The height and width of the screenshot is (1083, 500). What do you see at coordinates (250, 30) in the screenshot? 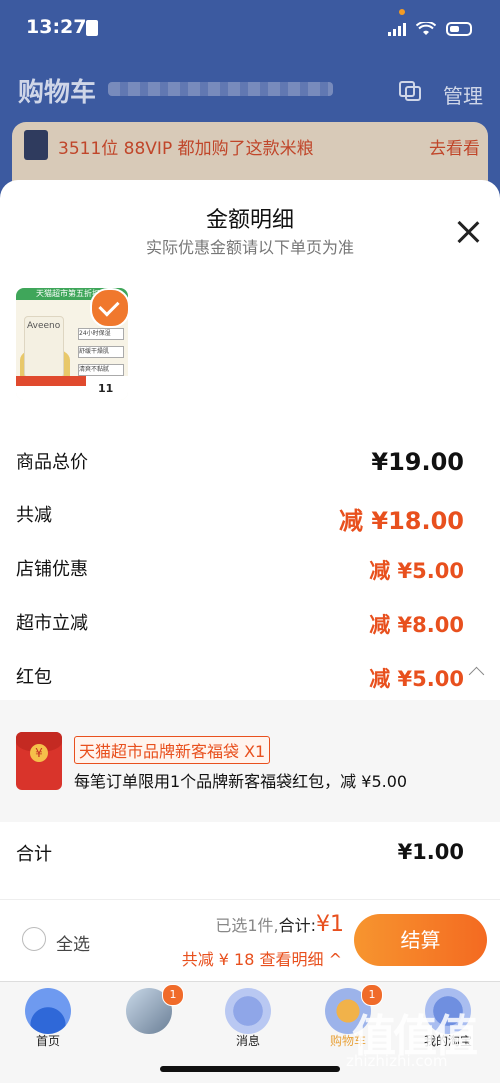
I see `status-bar: 13:27` at bounding box center [250, 30].